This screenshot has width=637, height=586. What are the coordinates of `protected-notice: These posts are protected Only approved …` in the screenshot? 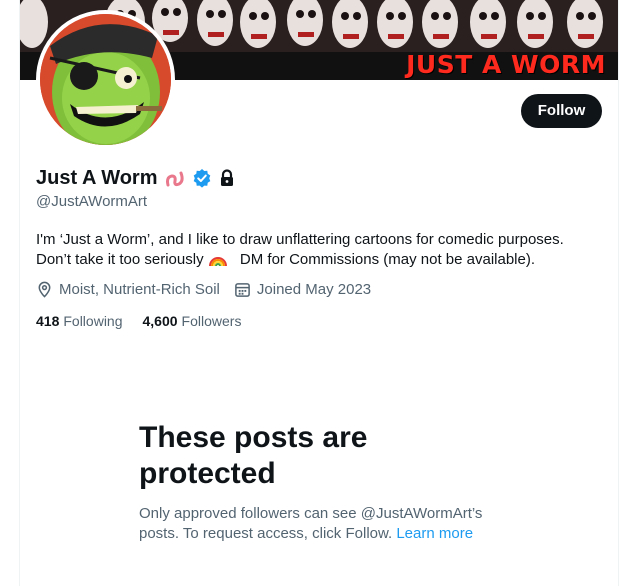 It's located at (319, 482).